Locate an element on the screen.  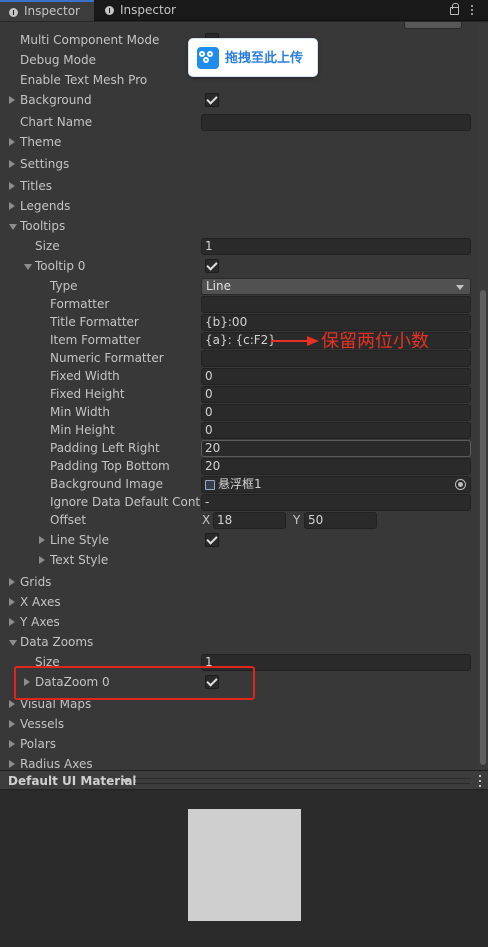
tab-label: Inspector is located at coordinates (148, 10).